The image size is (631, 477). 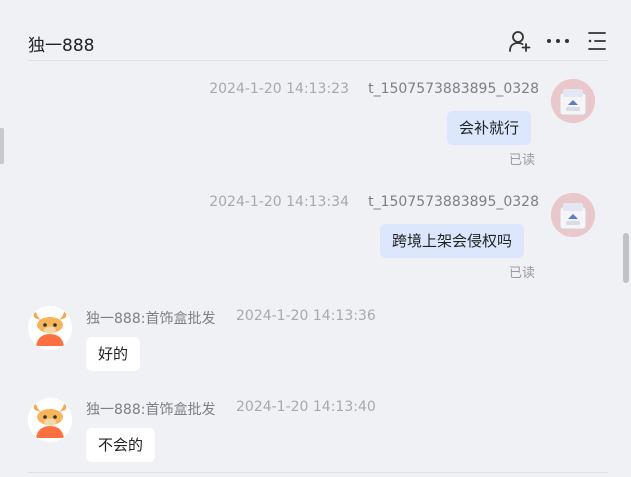 I want to click on menu-icon, so click(x=598, y=41).